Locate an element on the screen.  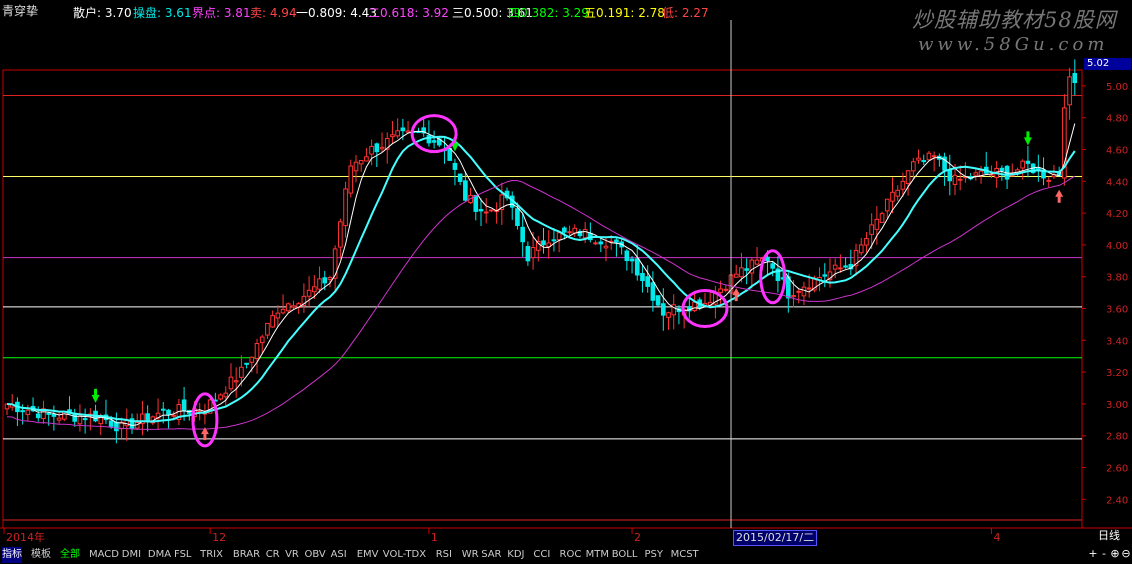
tab-模板: 模板 is located at coordinates (41, 555).